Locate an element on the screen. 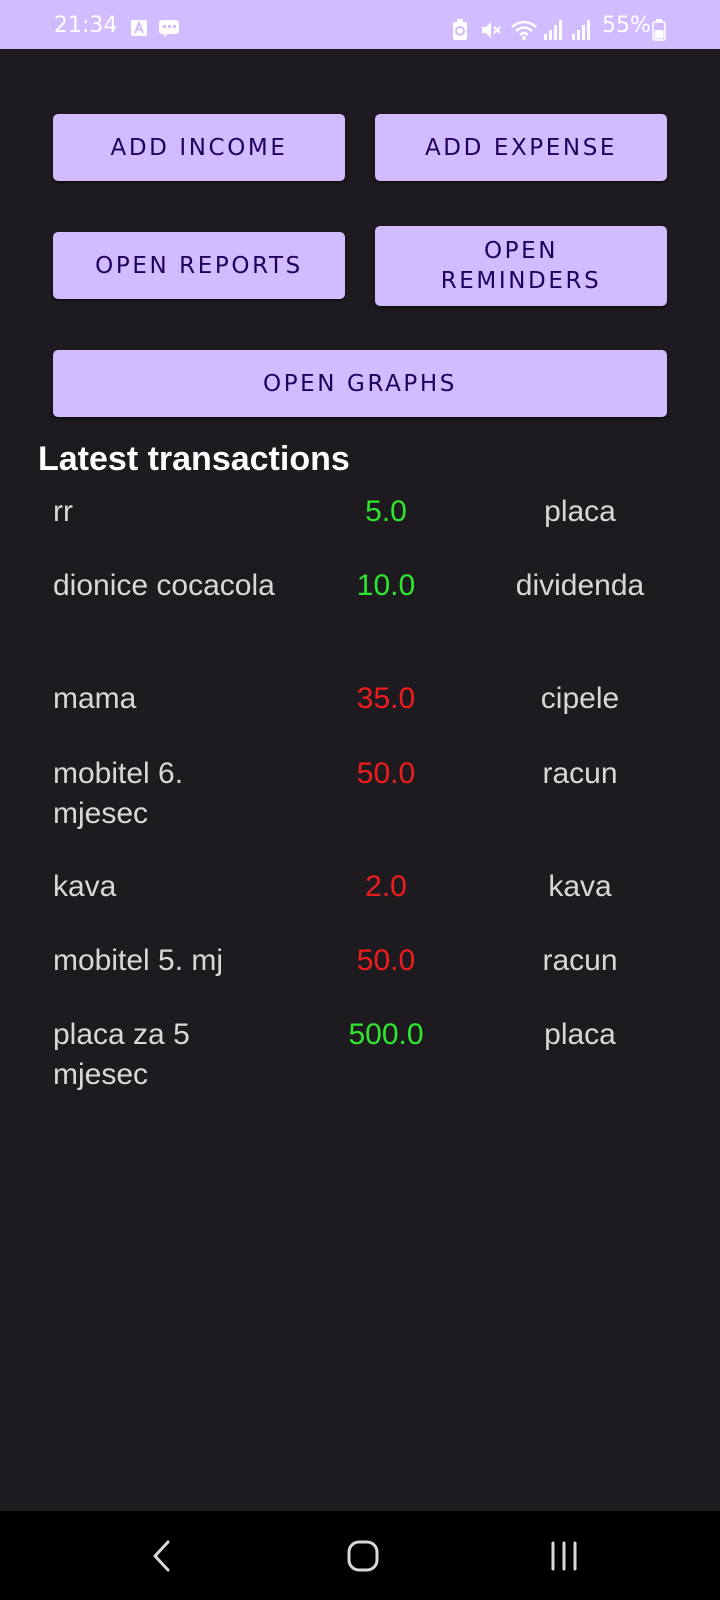 The width and height of the screenshot is (720, 1600). add-income-button: ADD INCOME is located at coordinates (199, 147).